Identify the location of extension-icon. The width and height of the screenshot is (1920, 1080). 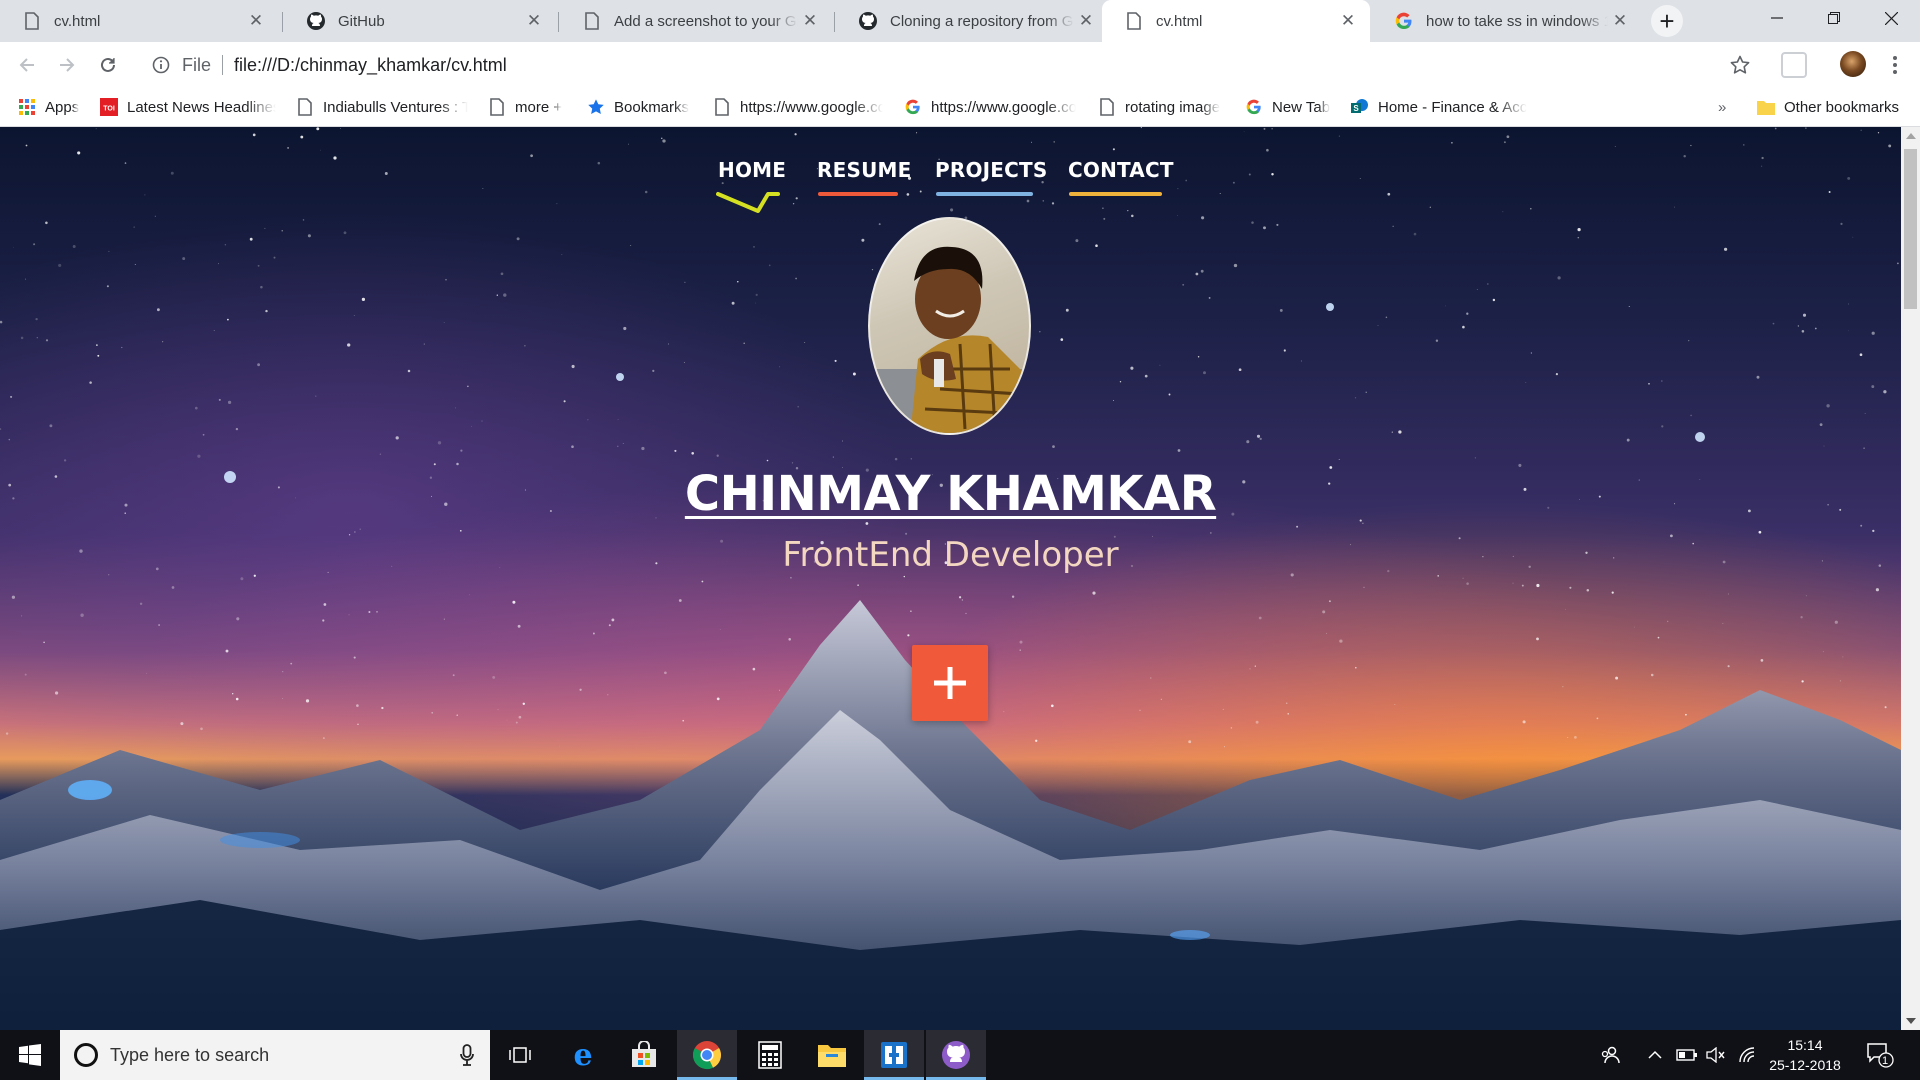
(1794, 65).